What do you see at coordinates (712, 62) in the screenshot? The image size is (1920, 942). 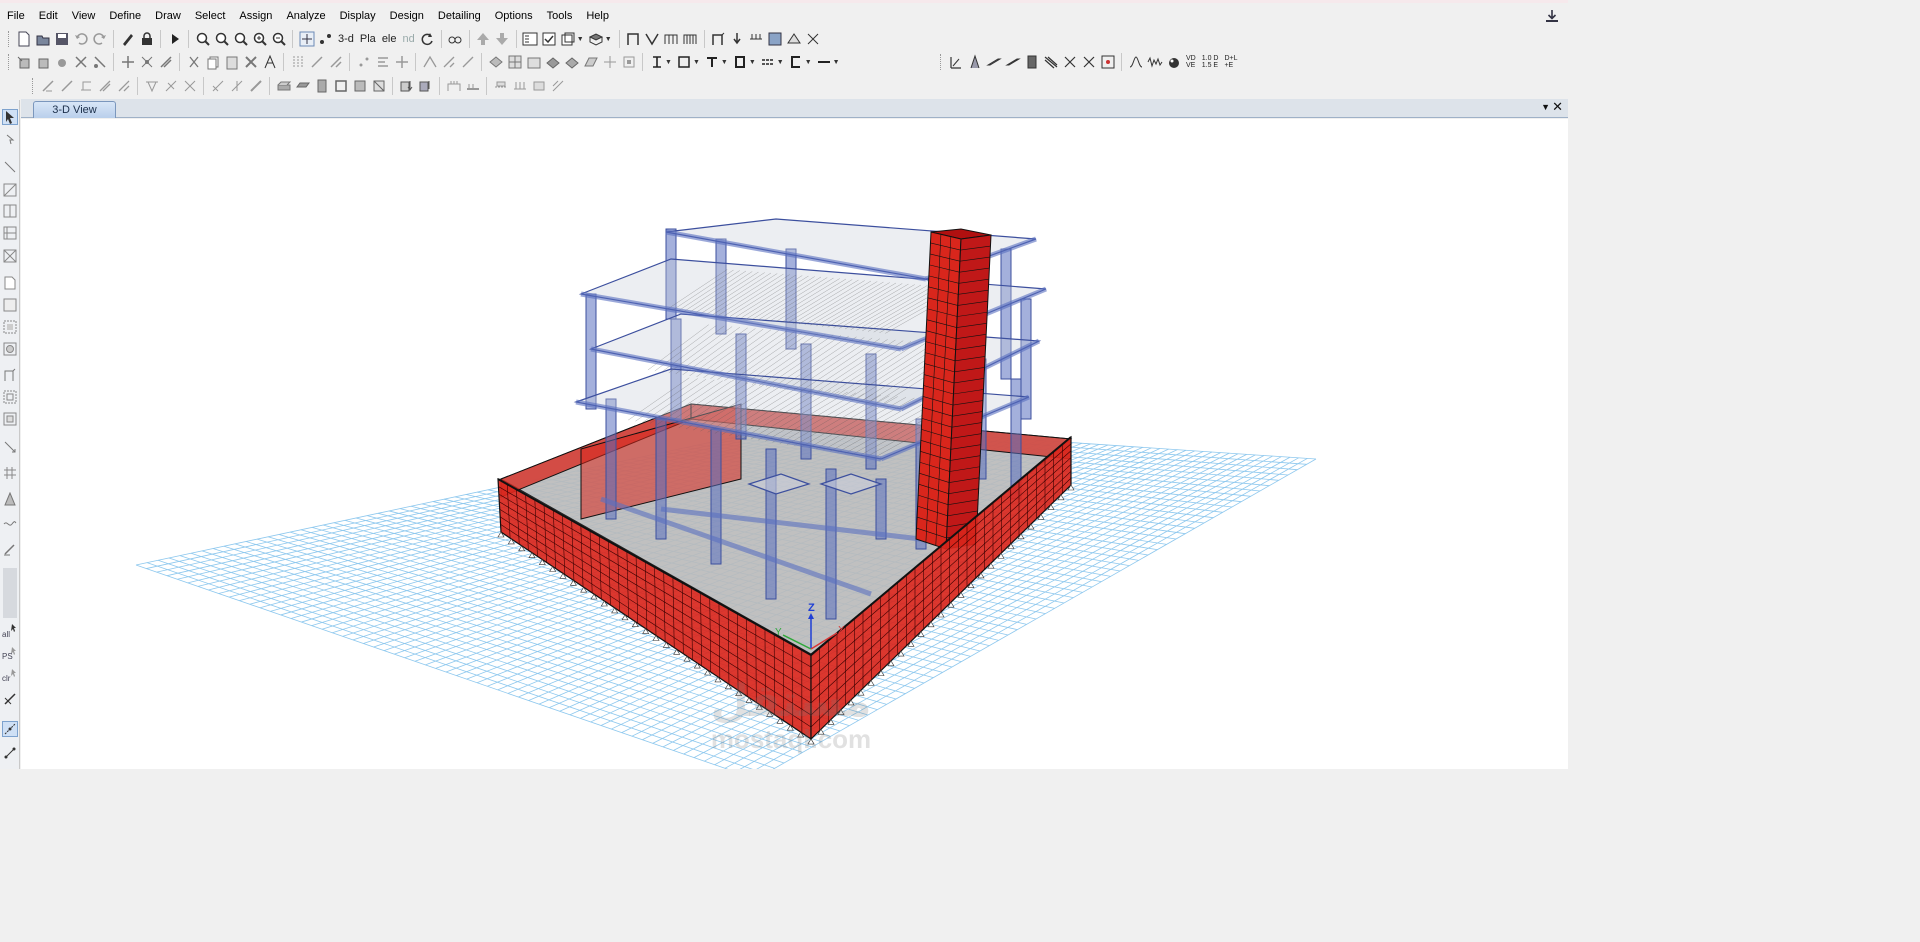 I see `section-tee-icon` at bounding box center [712, 62].